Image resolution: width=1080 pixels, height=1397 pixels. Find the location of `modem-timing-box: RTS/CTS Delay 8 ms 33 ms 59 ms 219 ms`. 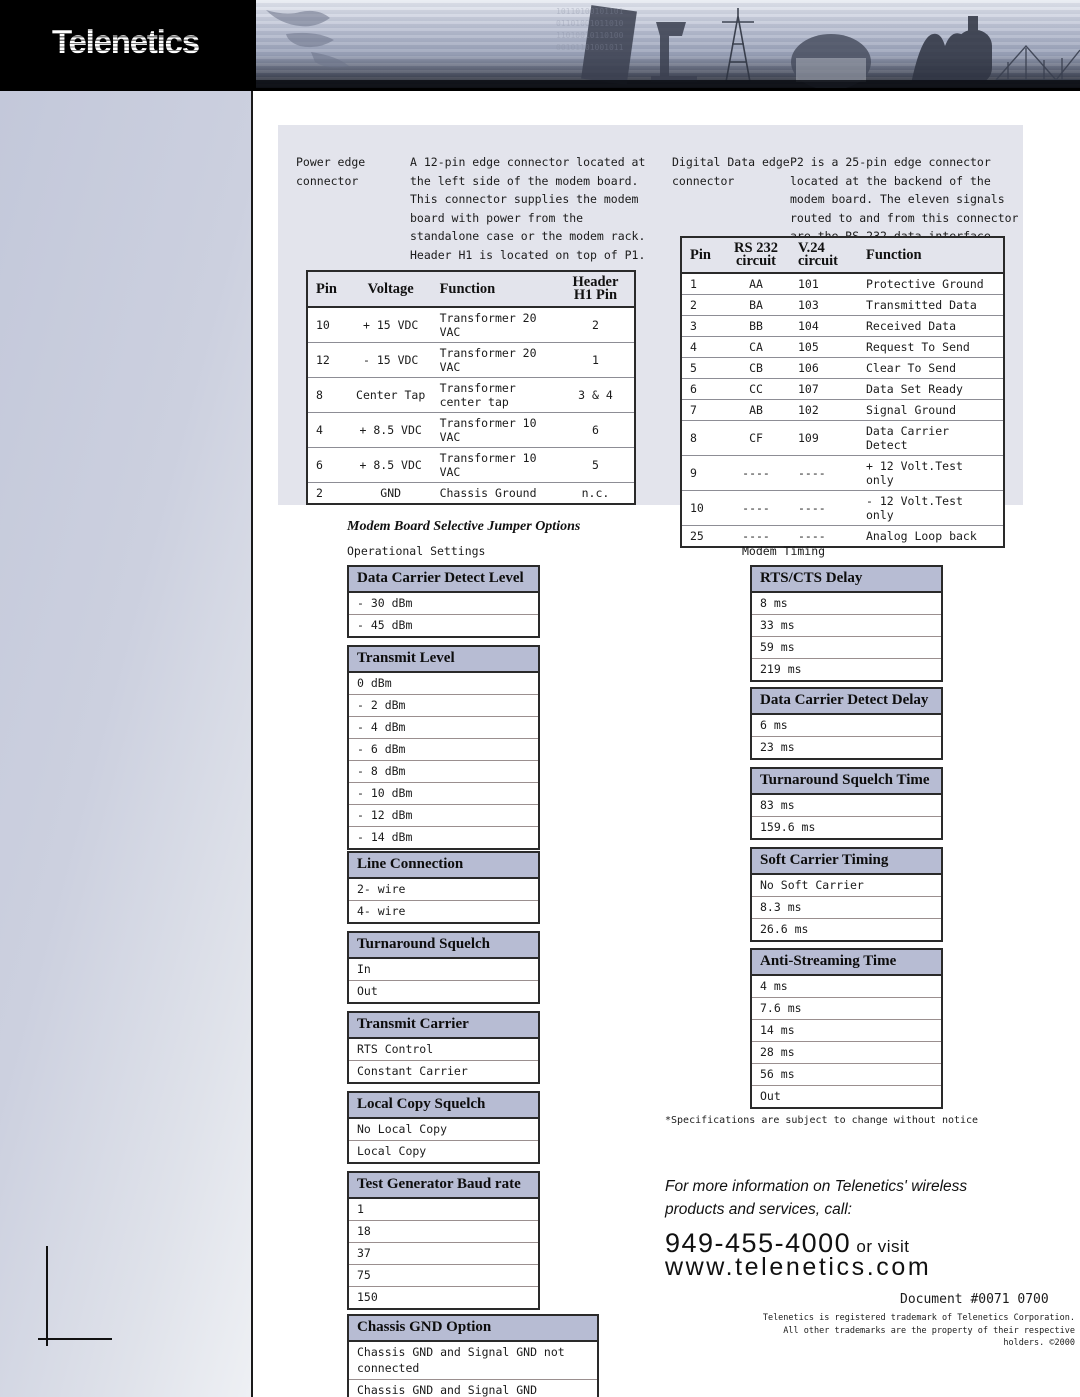

modem-timing-box: RTS/CTS Delay 8 ms 33 ms 59 ms 219 ms is located at coordinates (846, 623).